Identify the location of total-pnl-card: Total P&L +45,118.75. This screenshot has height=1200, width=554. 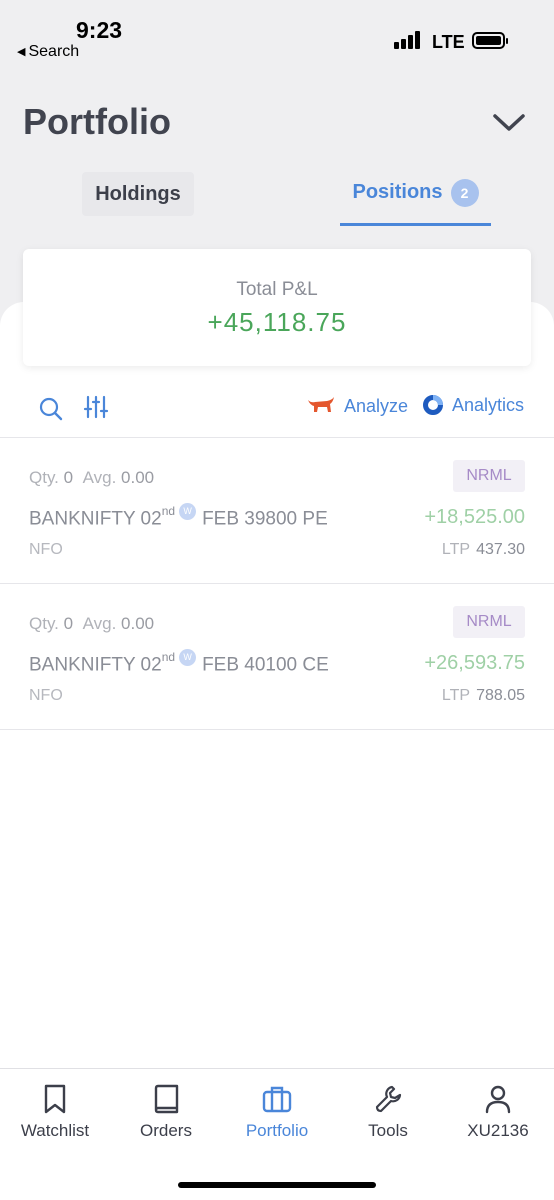
(277, 307).